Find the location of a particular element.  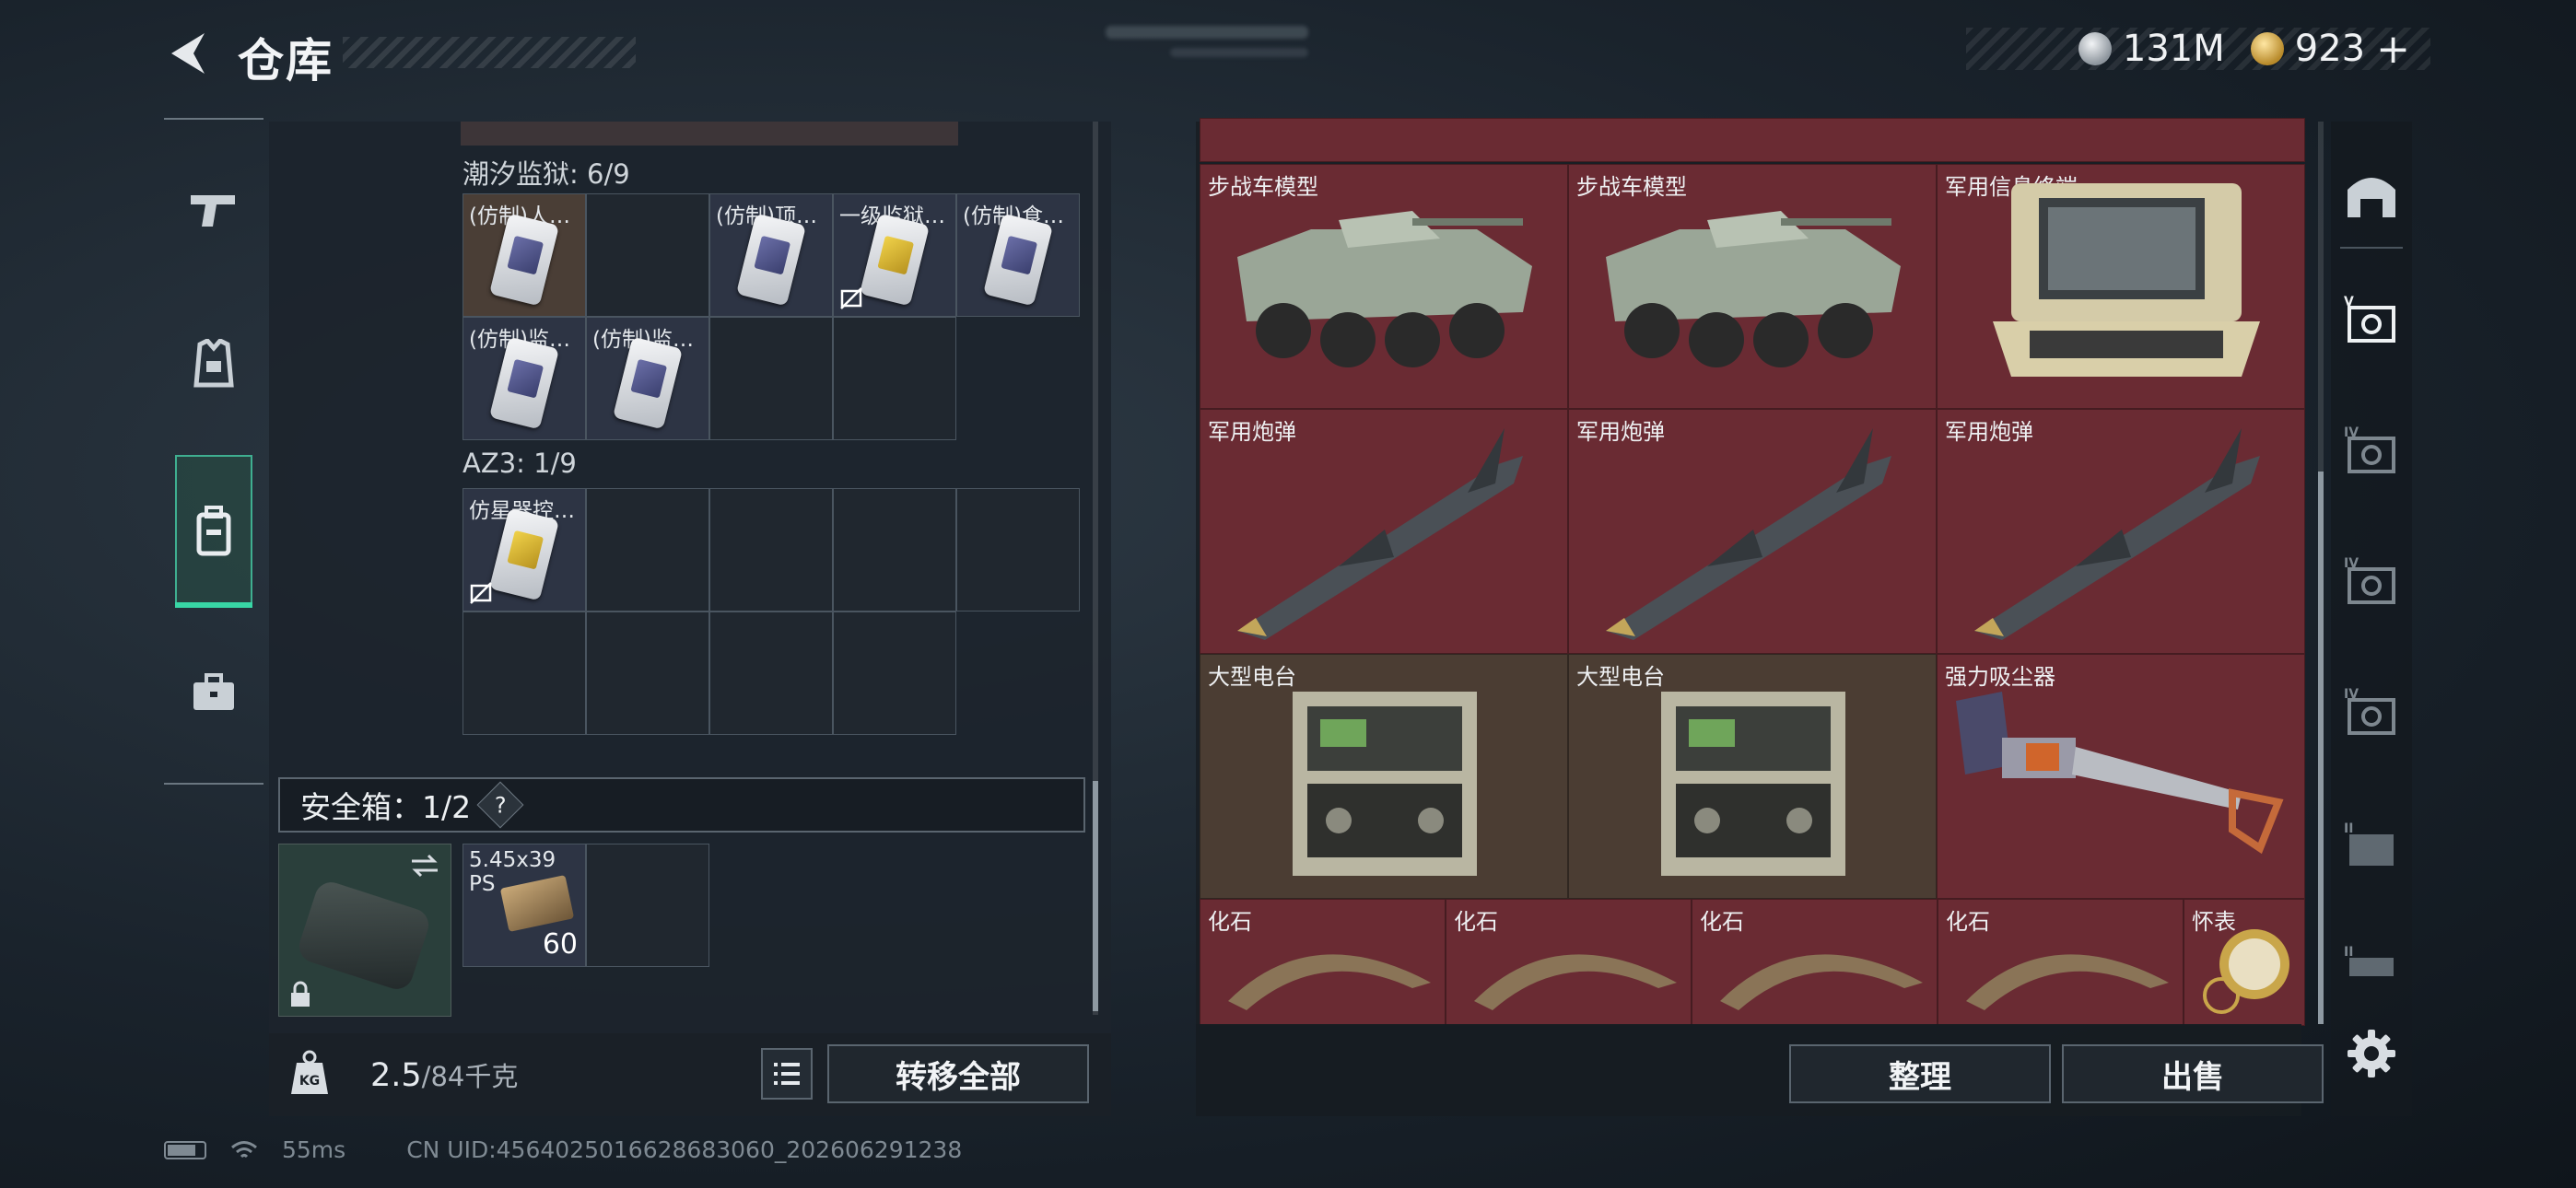

stash-home-icon is located at coordinates (2371, 197).